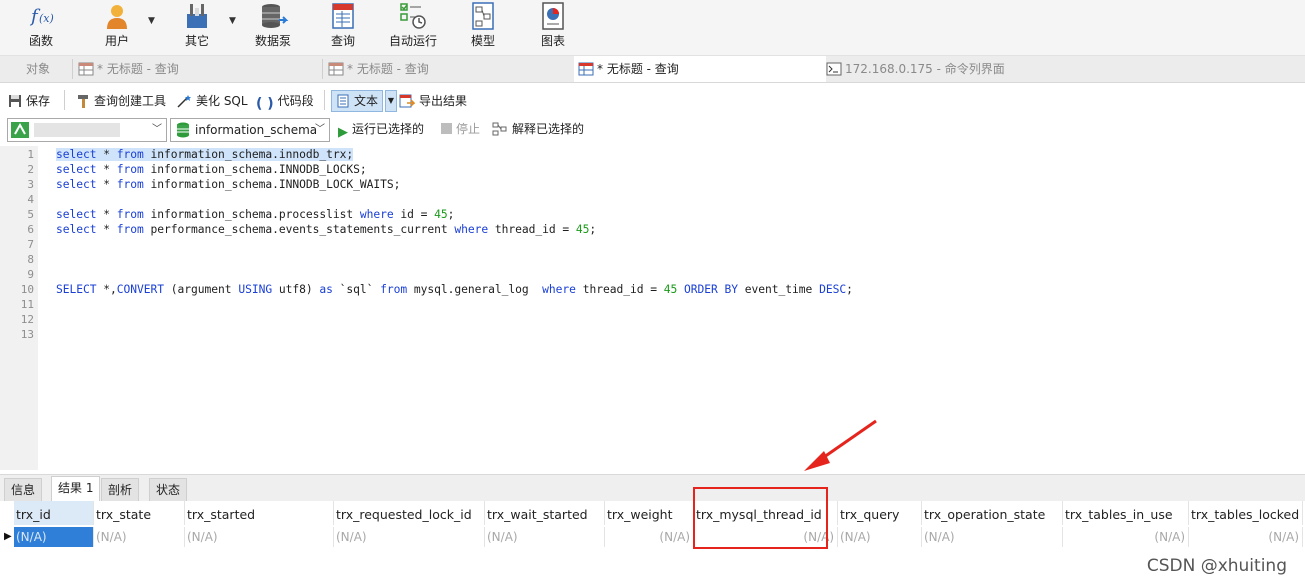 This screenshot has height=584, width=1305. What do you see at coordinates (19, 308) in the screenshot?
I see `line-number-gutter: 1 2 3 4 5 6 7 8 9 10 11 12 13` at bounding box center [19, 308].